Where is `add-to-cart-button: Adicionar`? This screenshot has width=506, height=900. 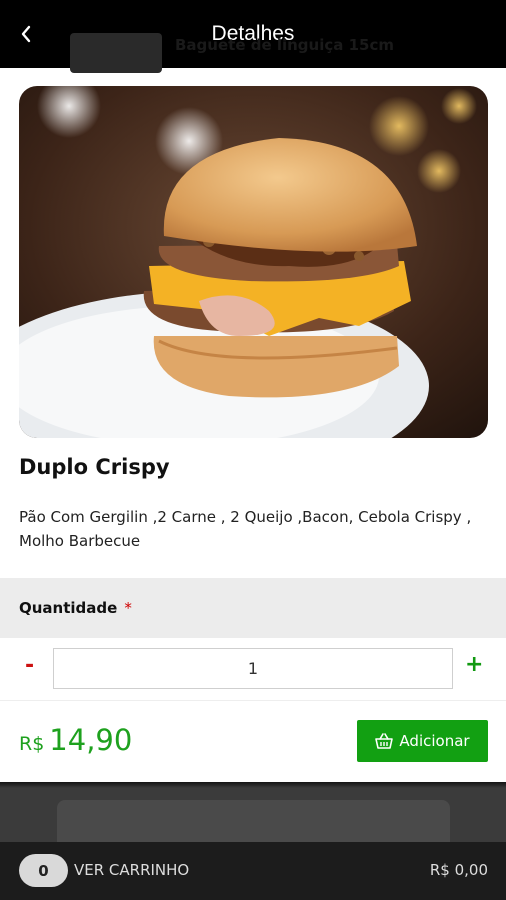 add-to-cart-button: Adicionar is located at coordinates (422, 741).